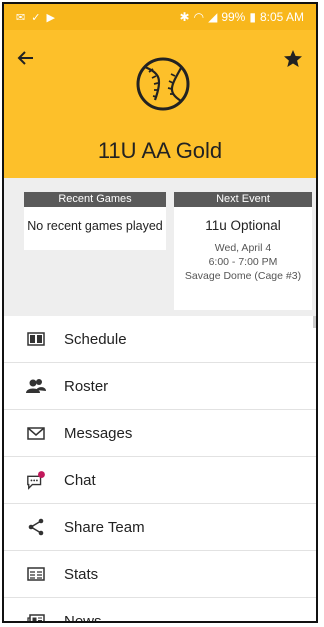  What do you see at coordinates (36, 386) in the screenshot?
I see `people-icon` at bounding box center [36, 386].